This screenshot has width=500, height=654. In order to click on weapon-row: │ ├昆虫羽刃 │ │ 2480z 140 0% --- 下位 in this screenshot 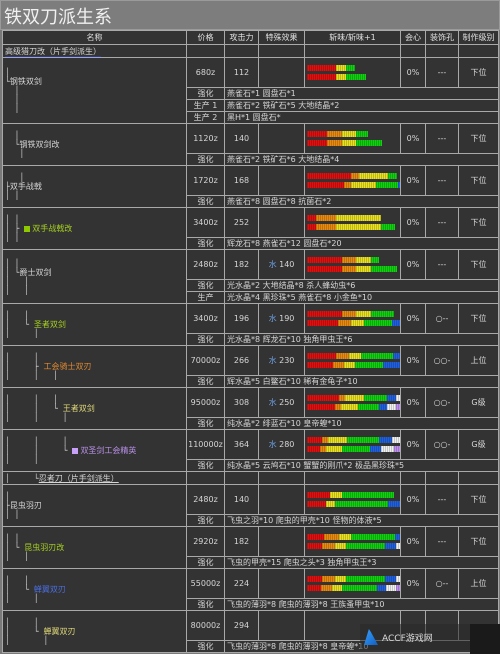, I will do `click(250, 505)`.